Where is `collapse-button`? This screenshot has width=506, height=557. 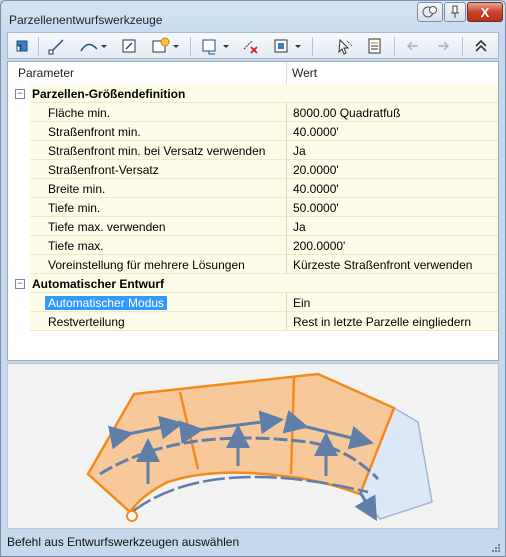
collapse-button is located at coordinates (481, 46).